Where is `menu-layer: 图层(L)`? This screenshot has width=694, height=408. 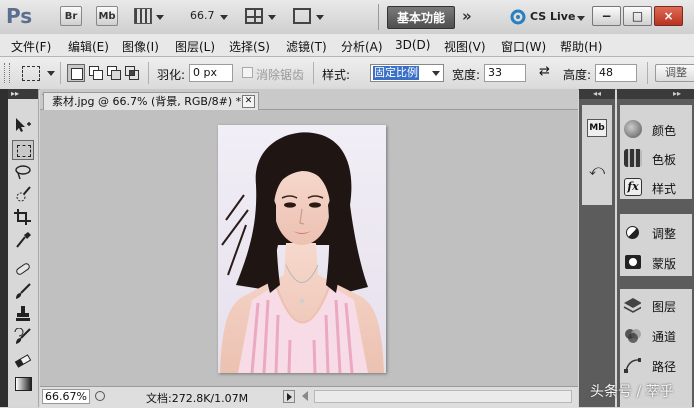
menu-layer: 图层(L) is located at coordinates (195, 46).